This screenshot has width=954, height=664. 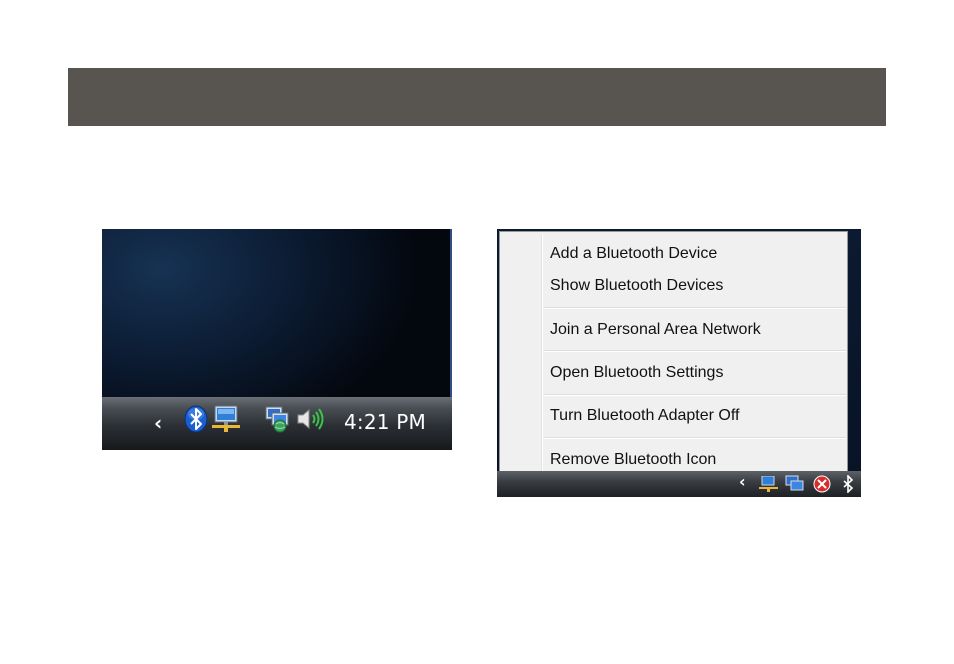 I want to click on desktop-screenshot: ‹ 4:21 PM, so click(x=277, y=339).